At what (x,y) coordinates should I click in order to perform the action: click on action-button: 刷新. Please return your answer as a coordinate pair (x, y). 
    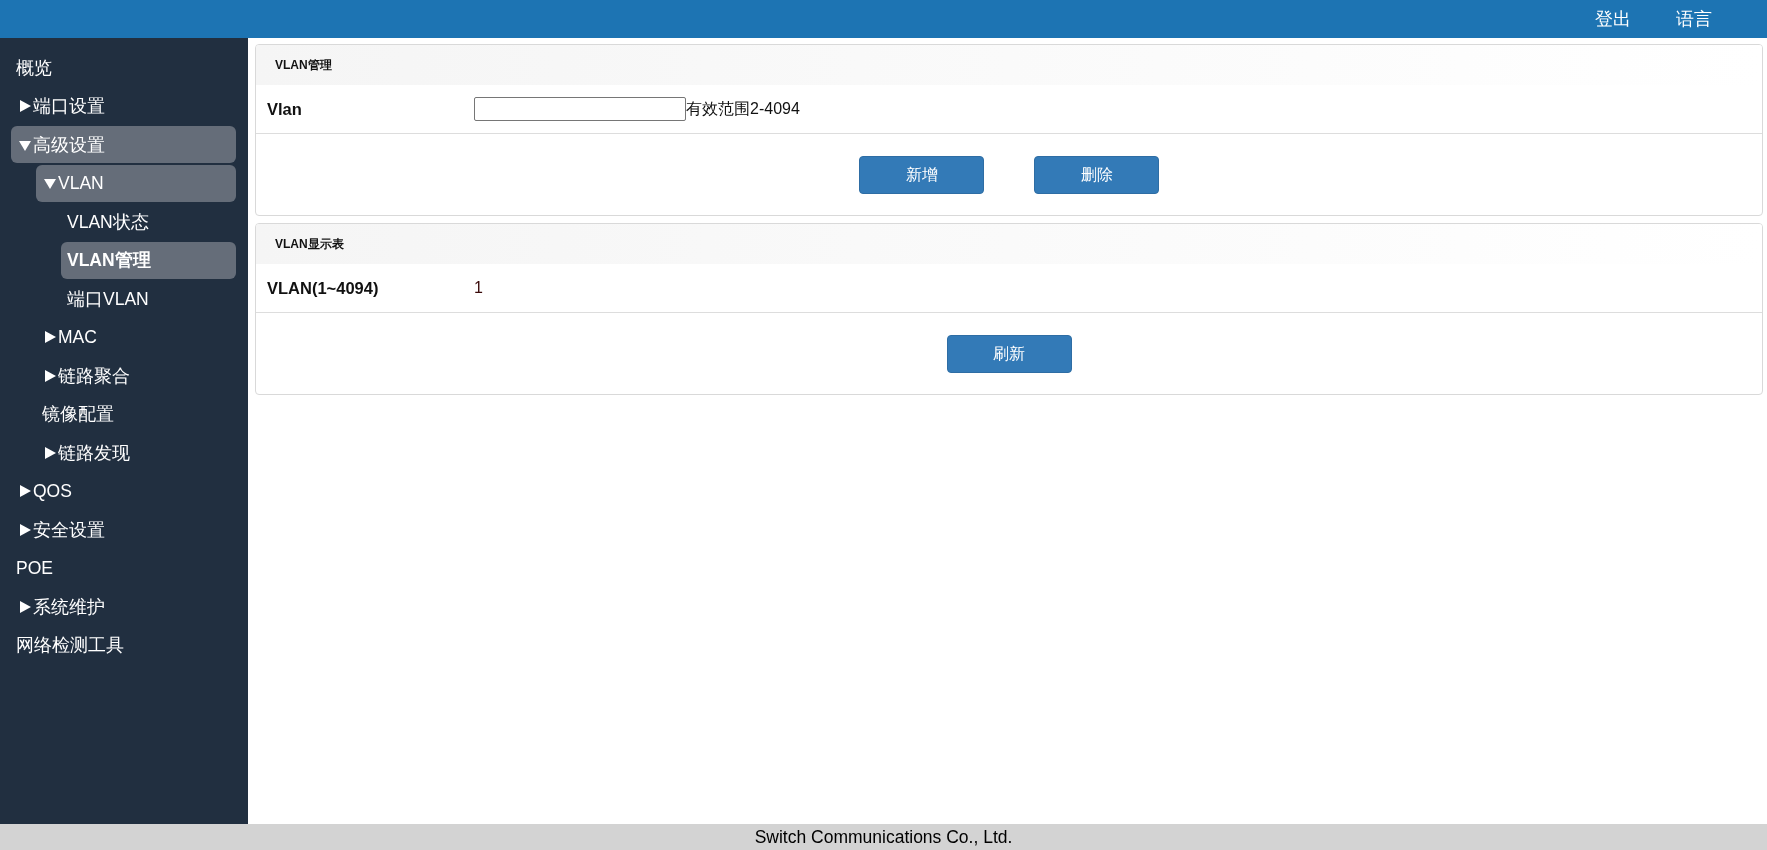
    Looking at the image, I should click on (1009, 354).